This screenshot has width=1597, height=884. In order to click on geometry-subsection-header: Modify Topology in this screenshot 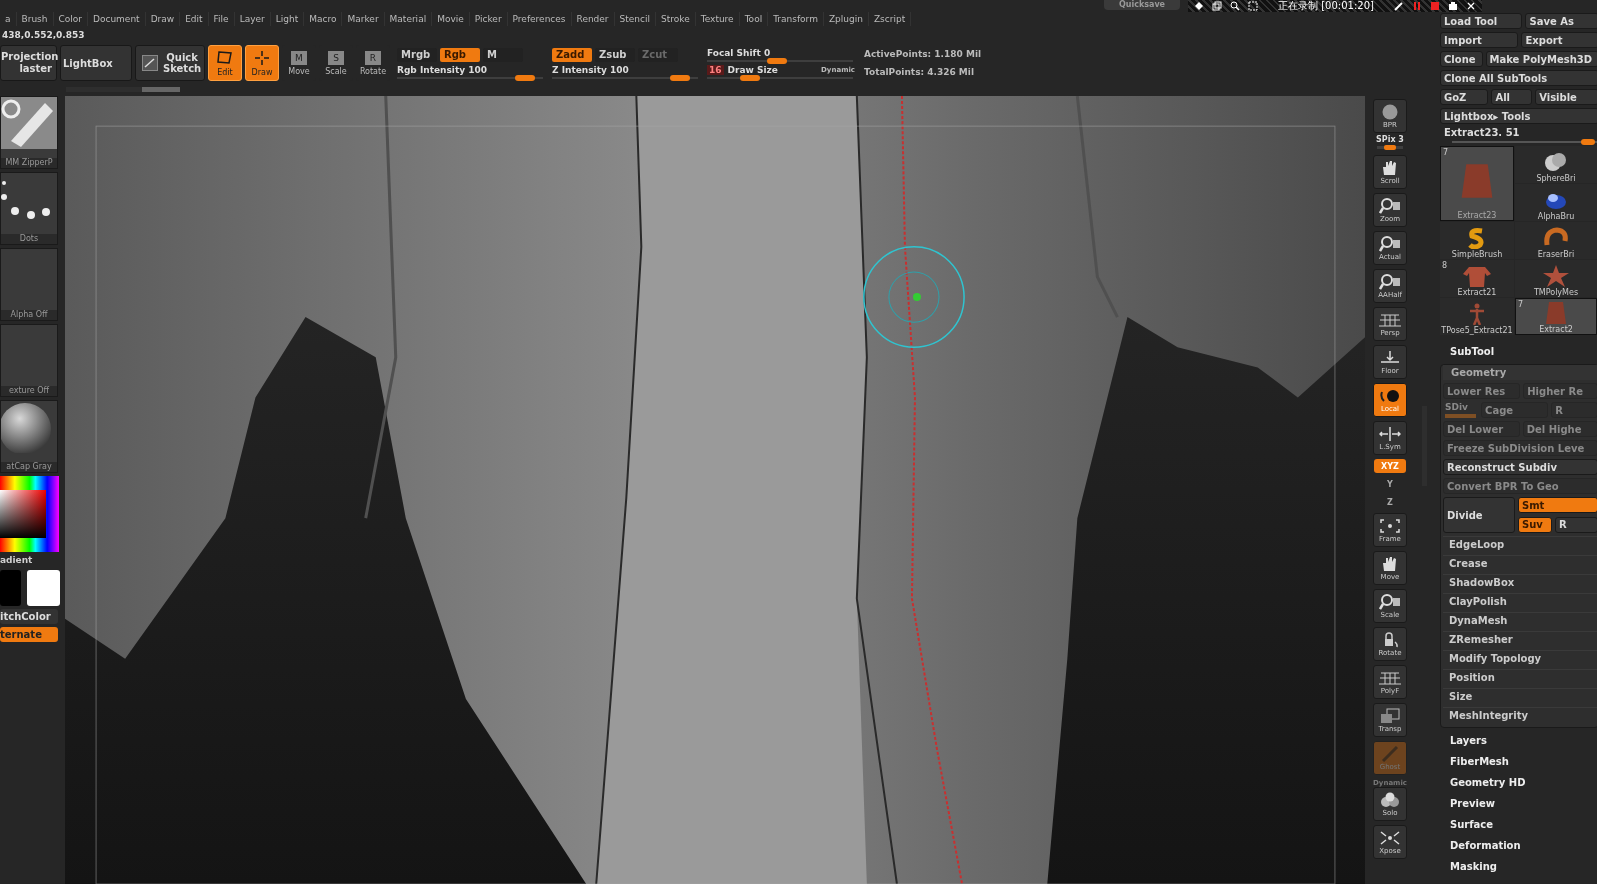, I will do `click(1520, 658)`.